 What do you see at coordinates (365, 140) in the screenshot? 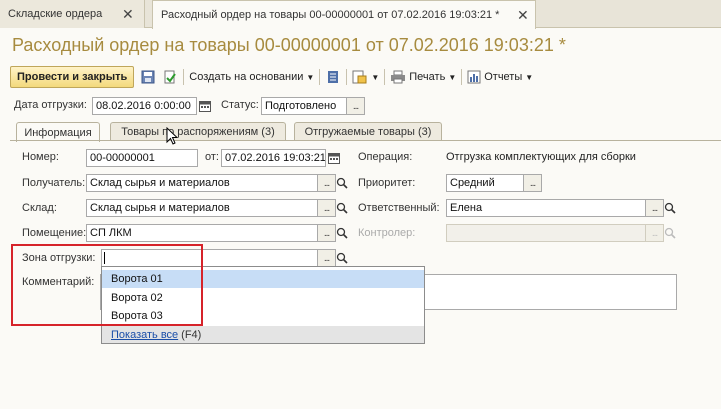
I see `tab-panel-border` at bounding box center [365, 140].